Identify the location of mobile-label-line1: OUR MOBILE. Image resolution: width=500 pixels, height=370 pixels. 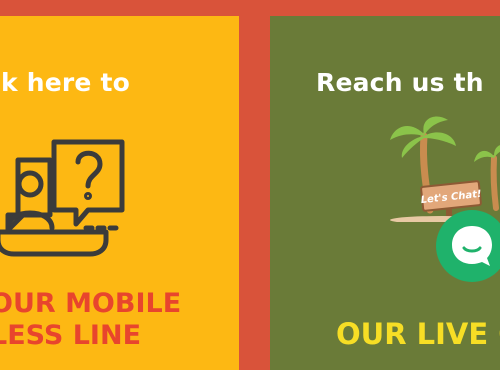
(91, 303).